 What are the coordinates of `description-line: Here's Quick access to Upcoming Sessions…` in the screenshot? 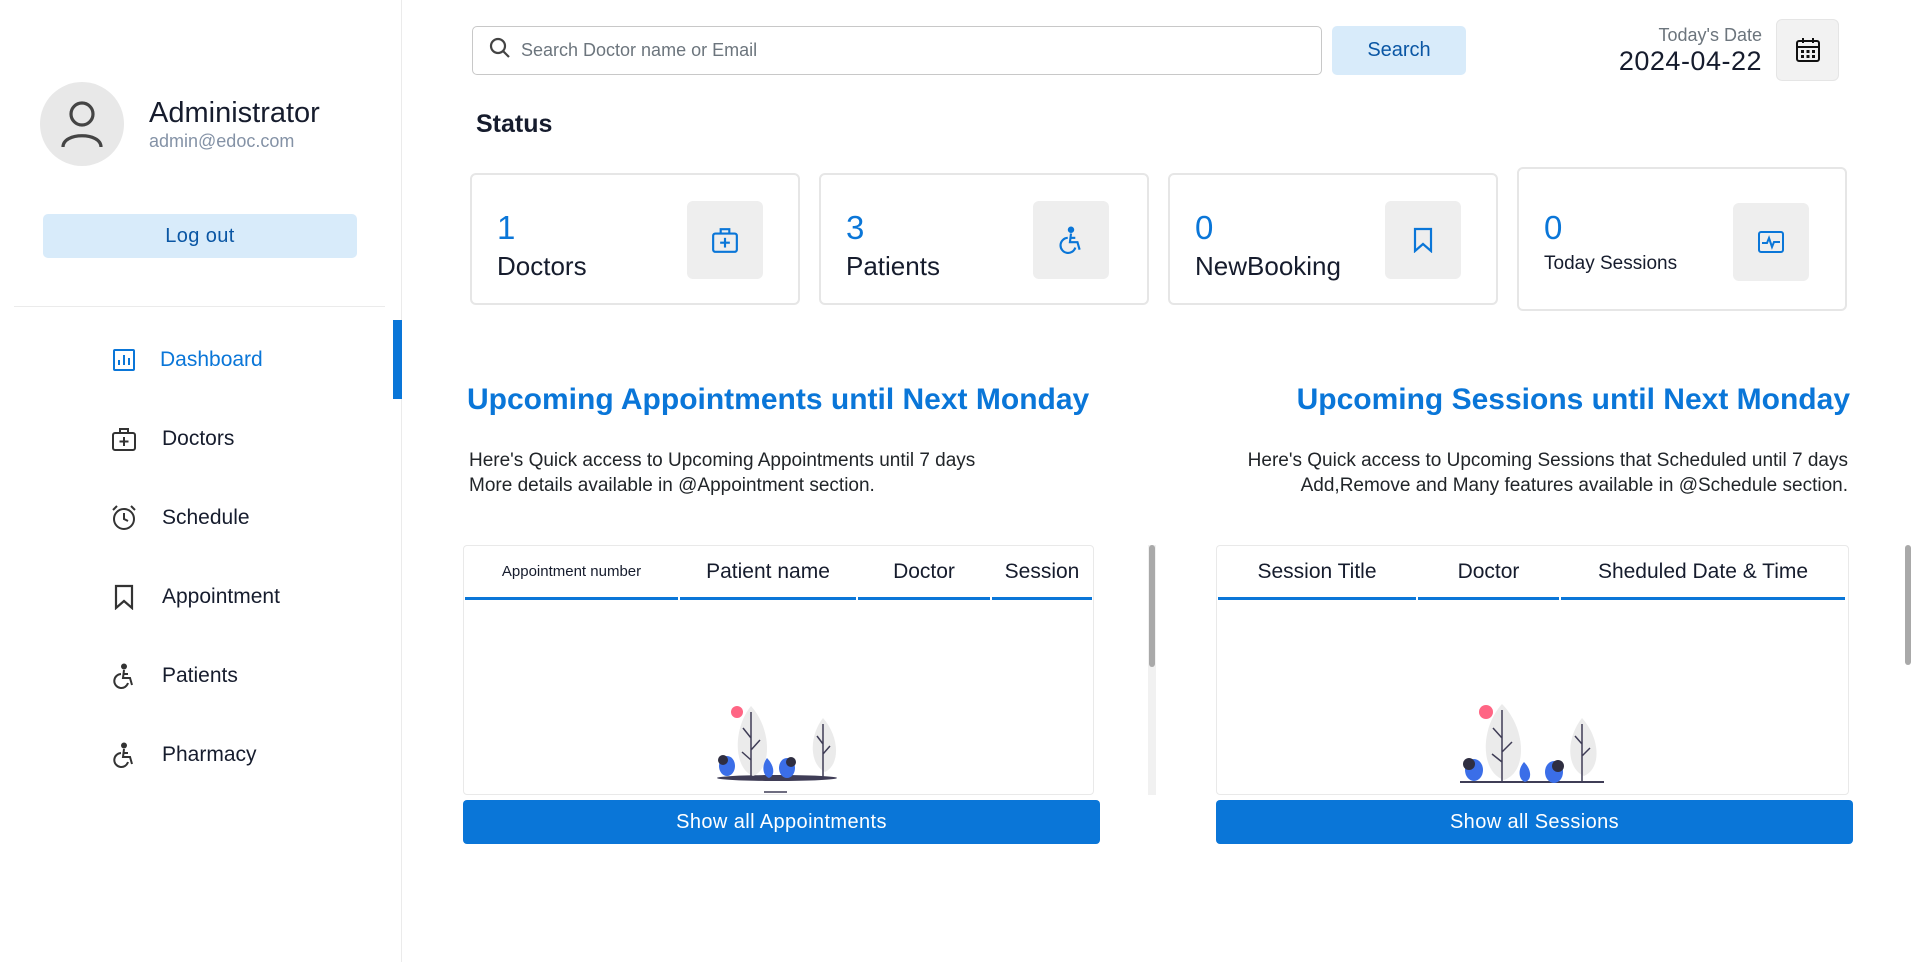 It's located at (1547, 460).